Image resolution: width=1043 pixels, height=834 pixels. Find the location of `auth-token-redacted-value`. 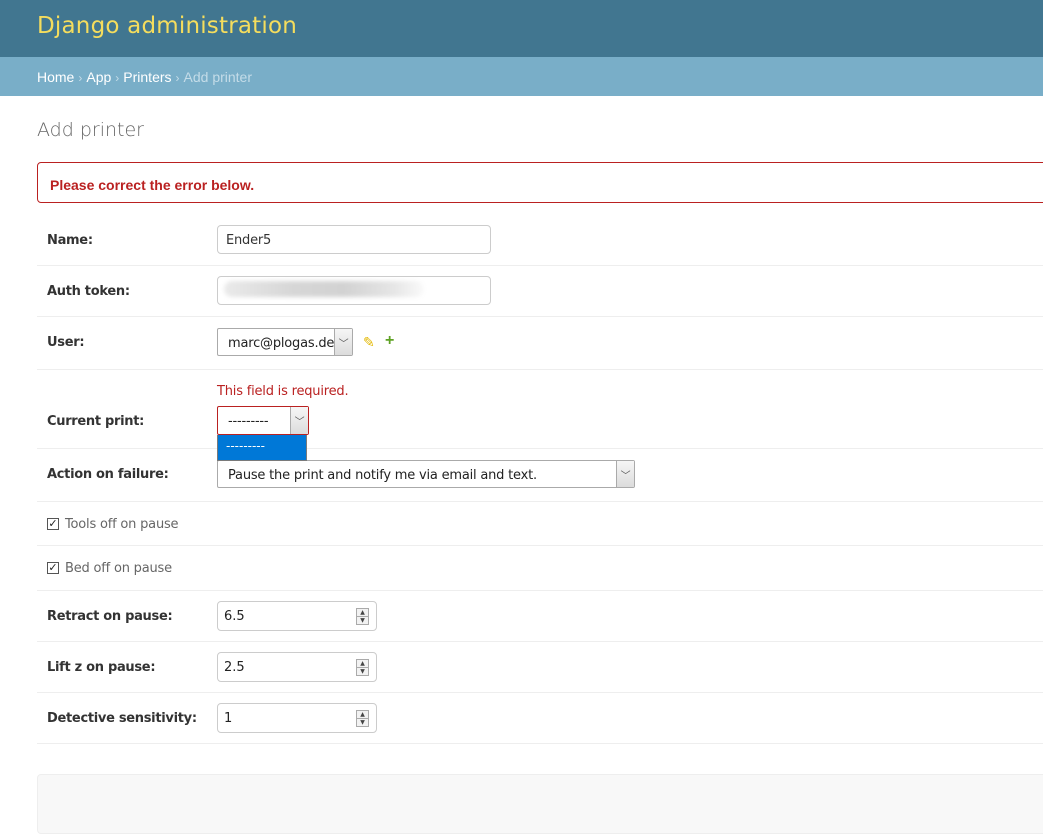

auth-token-redacted-value is located at coordinates (324, 289).